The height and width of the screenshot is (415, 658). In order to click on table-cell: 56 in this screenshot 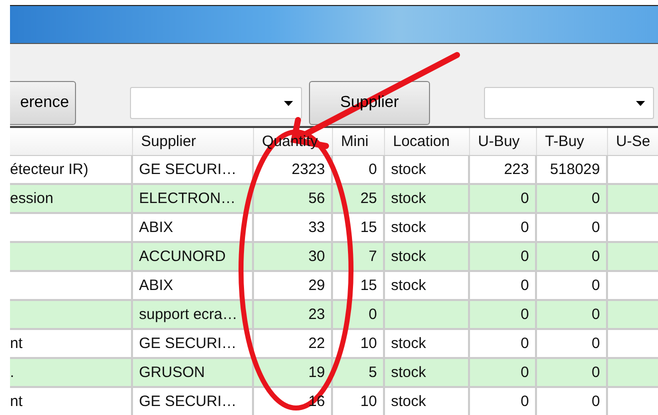, I will do `click(293, 199)`.